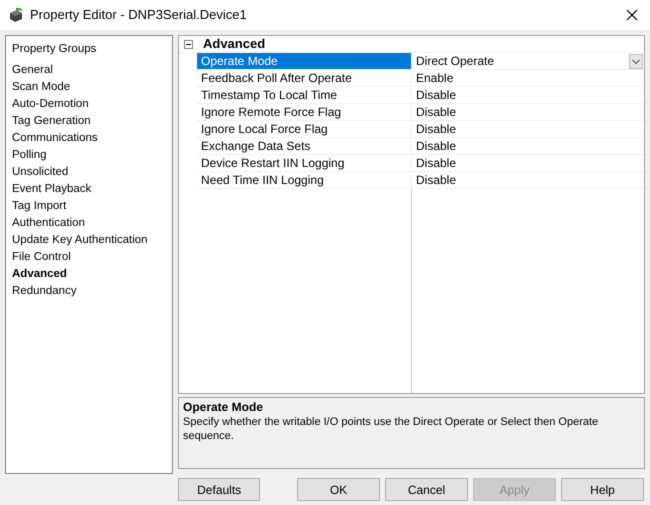  What do you see at coordinates (92, 206) in the screenshot?
I see `sidebar-item: Tag Import` at bounding box center [92, 206].